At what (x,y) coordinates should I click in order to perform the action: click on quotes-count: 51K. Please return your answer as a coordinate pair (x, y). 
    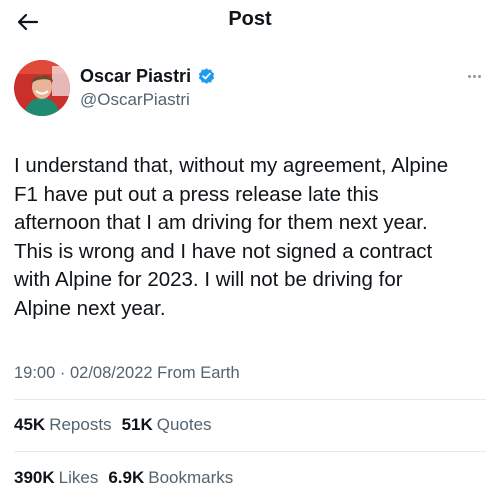
    Looking at the image, I should click on (137, 424).